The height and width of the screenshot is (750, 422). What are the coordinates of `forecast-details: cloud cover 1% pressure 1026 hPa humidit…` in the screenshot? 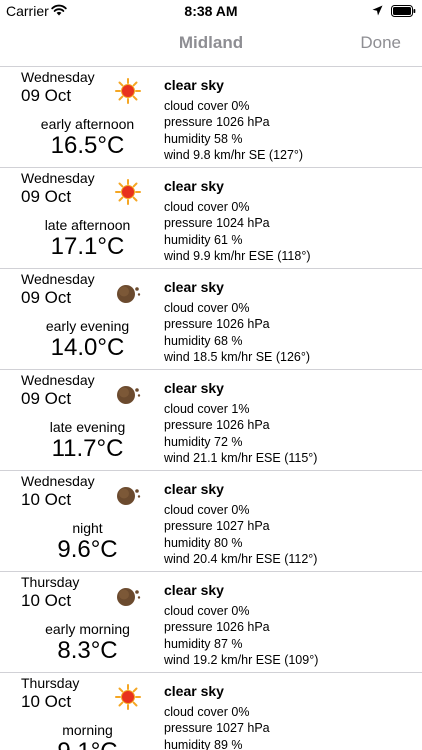 It's located at (240, 433).